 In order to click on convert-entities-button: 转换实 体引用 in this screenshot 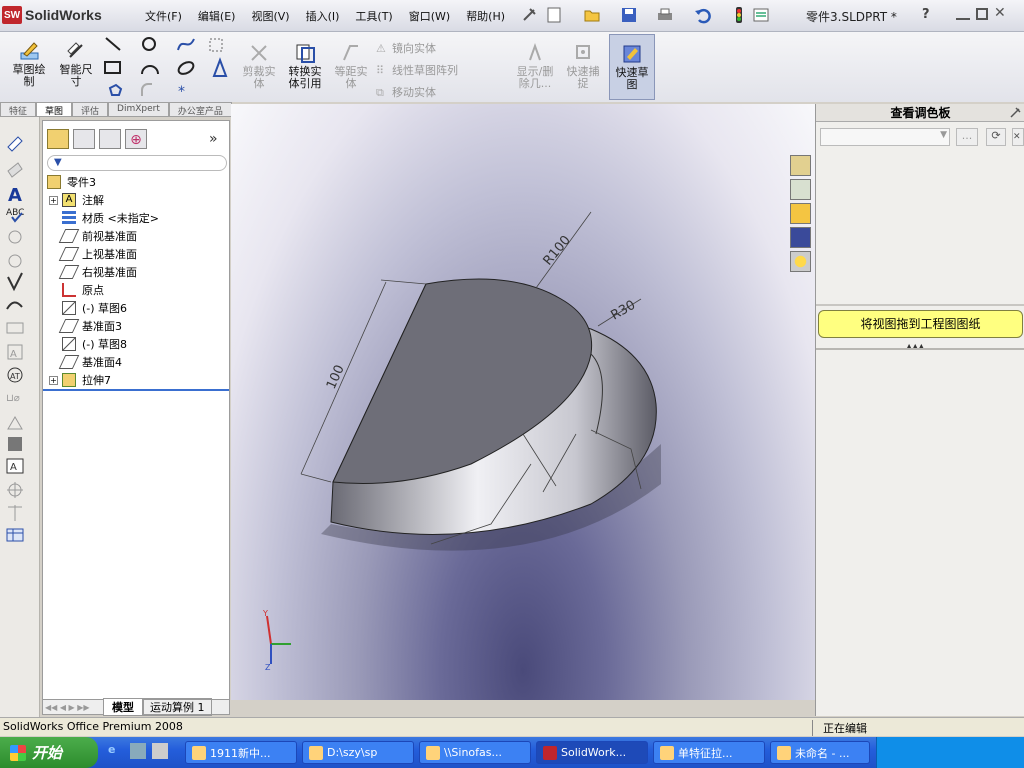, I will do `click(305, 66)`.